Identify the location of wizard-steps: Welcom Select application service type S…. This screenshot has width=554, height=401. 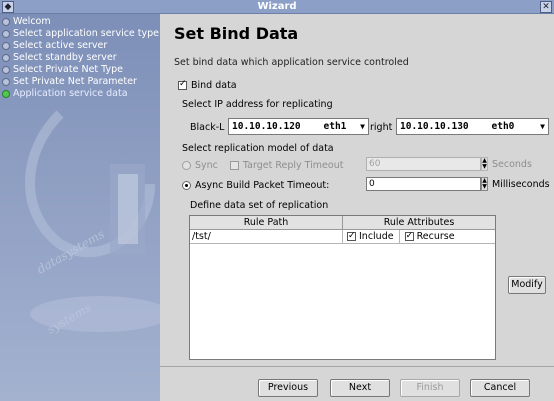
(80, 58).